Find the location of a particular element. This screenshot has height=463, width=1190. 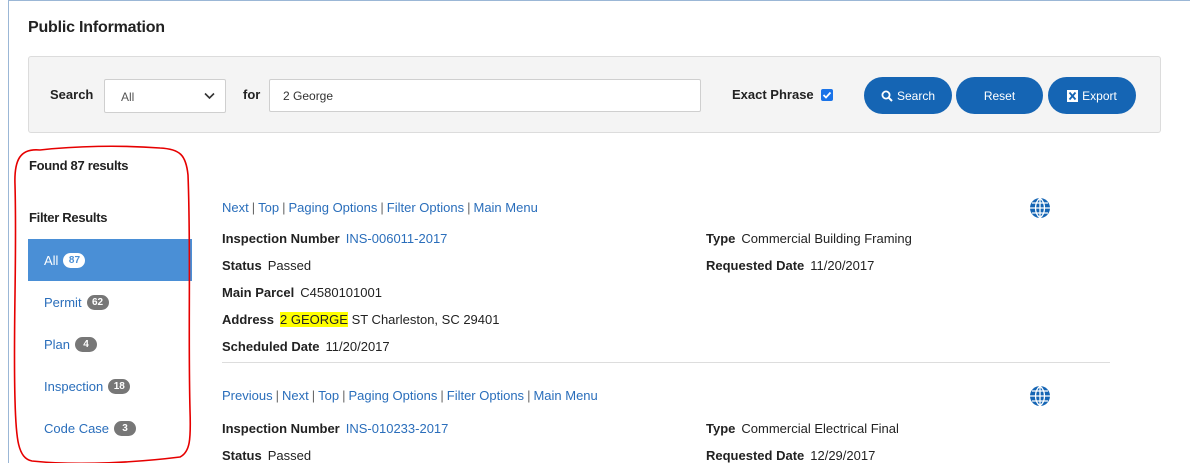

address-field: Address 2 GEORGE ST Charleston, SC 29401 is located at coordinates (361, 319).